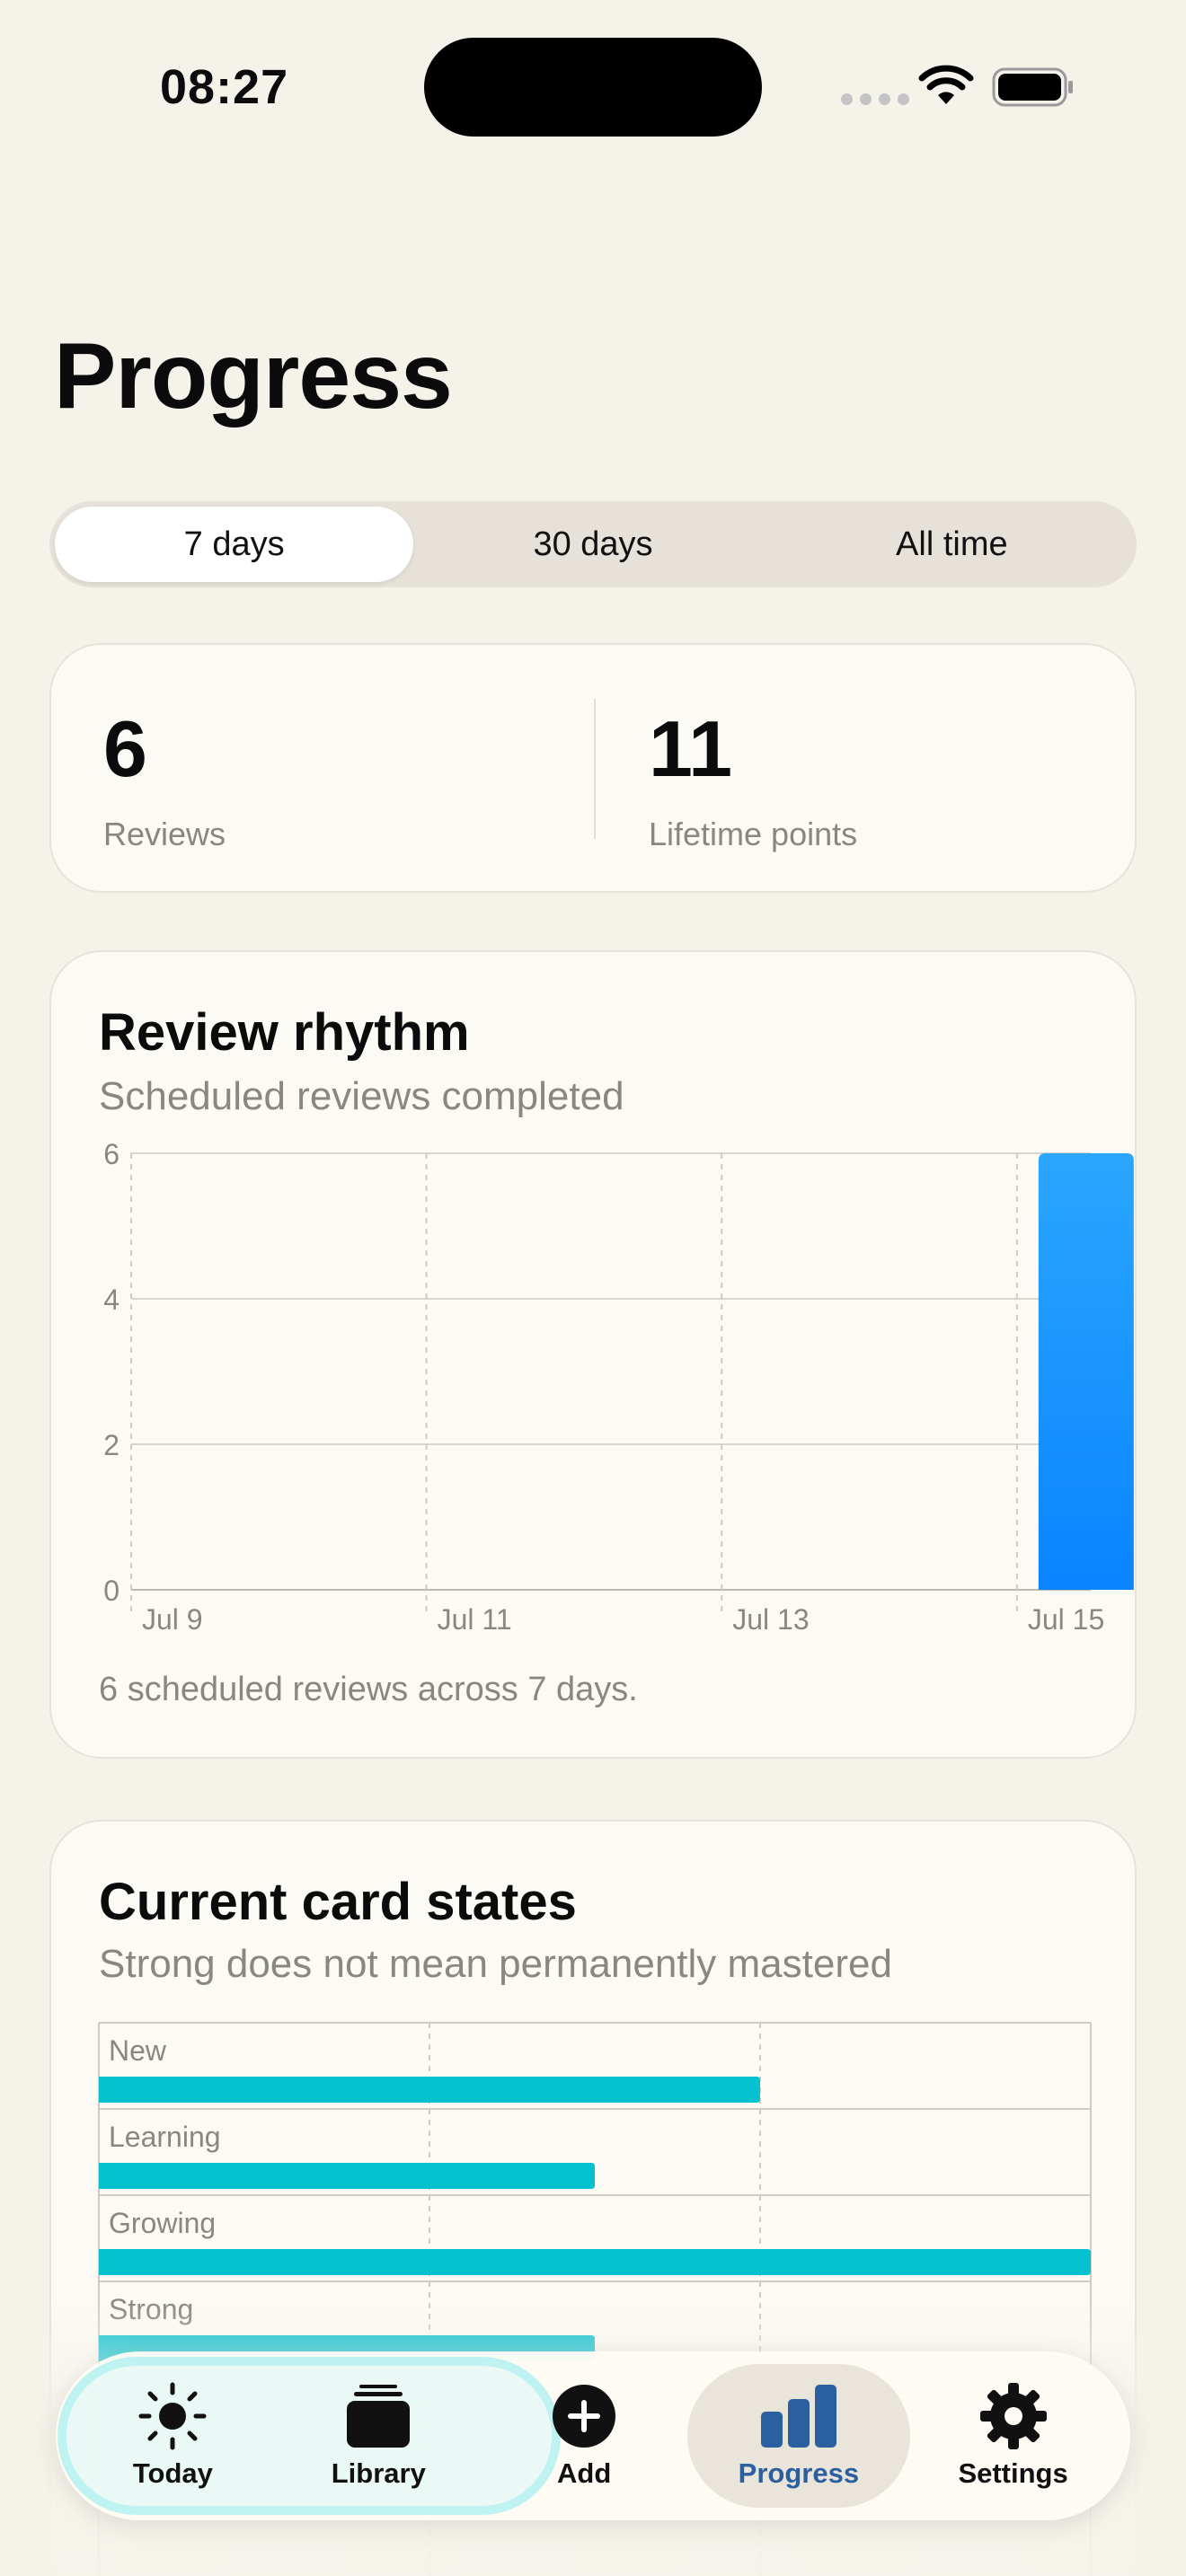 This screenshot has height=2576, width=1186. I want to click on reviews-stat: 6 Reviews, so click(164, 781).